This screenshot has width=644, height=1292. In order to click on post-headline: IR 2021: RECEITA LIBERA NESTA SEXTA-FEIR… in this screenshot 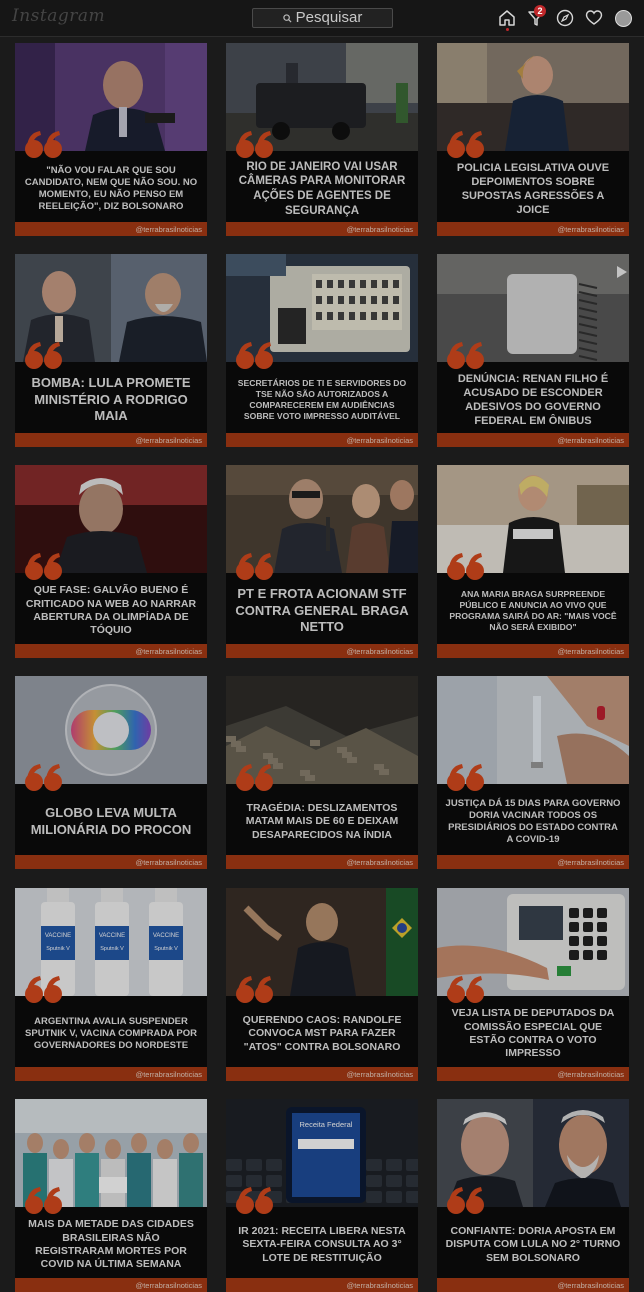, I will do `click(322, 1244)`.